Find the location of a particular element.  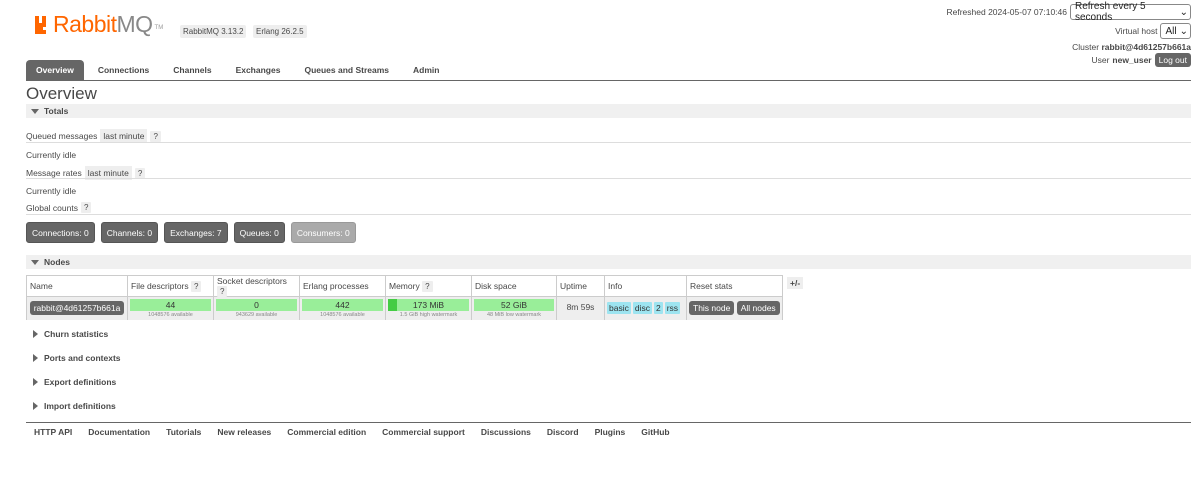

disk-bar: 52 GiB is located at coordinates (514, 305).